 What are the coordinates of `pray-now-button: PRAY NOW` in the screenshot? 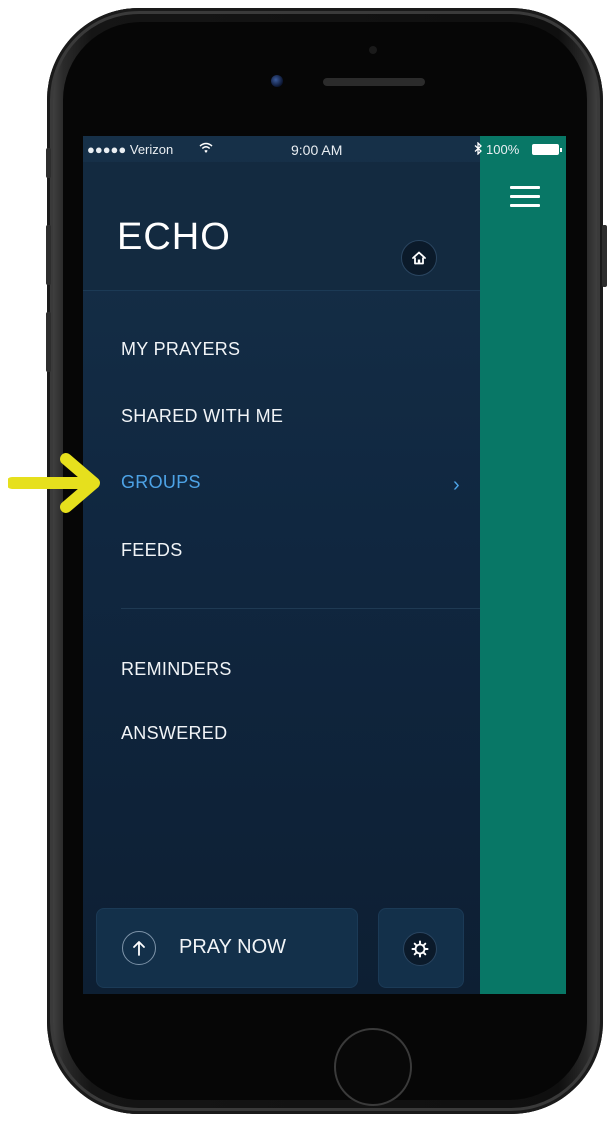 It's located at (227, 948).